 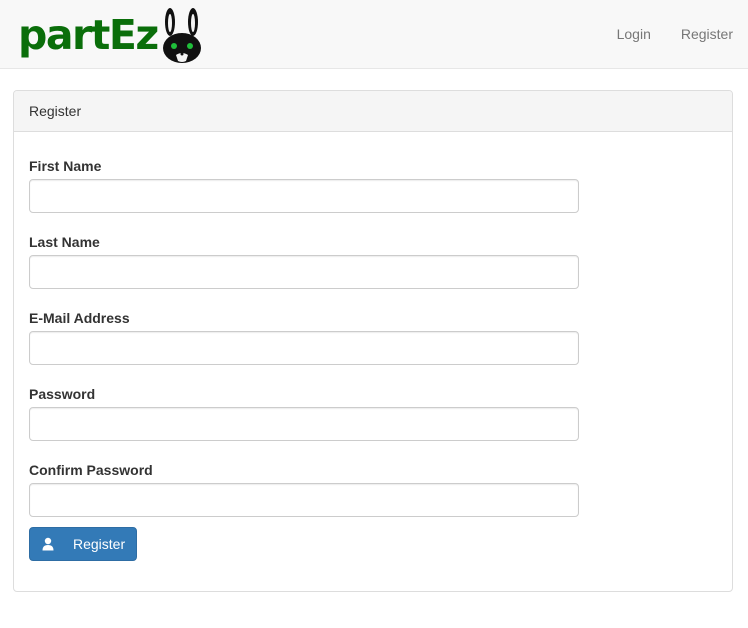 What do you see at coordinates (304, 272) in the screenshot?
I see `last-name-input` at bounding box center [304, 272].